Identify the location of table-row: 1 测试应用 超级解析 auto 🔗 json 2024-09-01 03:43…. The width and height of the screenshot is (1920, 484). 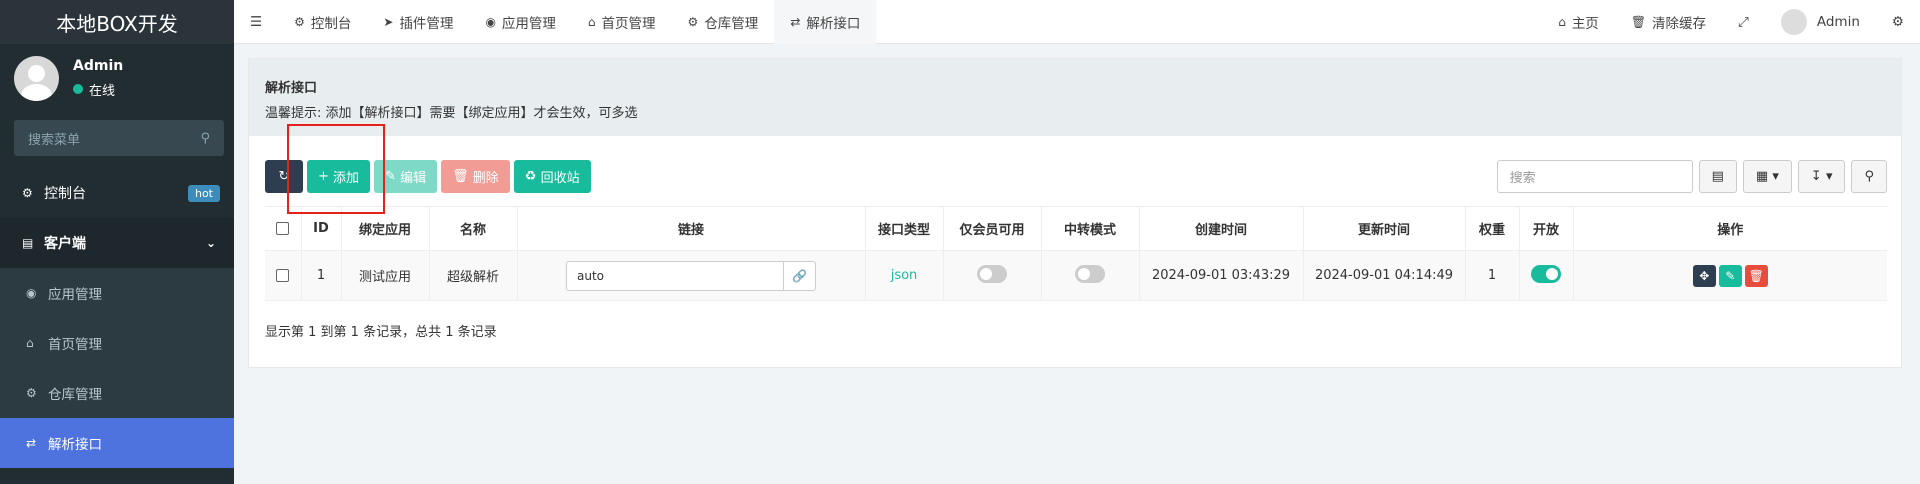
(1076, 275).